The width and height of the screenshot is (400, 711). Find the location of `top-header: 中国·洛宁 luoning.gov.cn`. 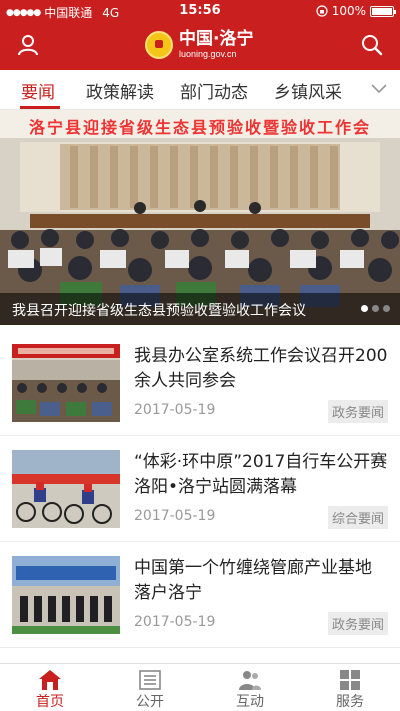

top-header: 中国·洛宁 luoning.gov.cn is located at coordinates (200, 46).